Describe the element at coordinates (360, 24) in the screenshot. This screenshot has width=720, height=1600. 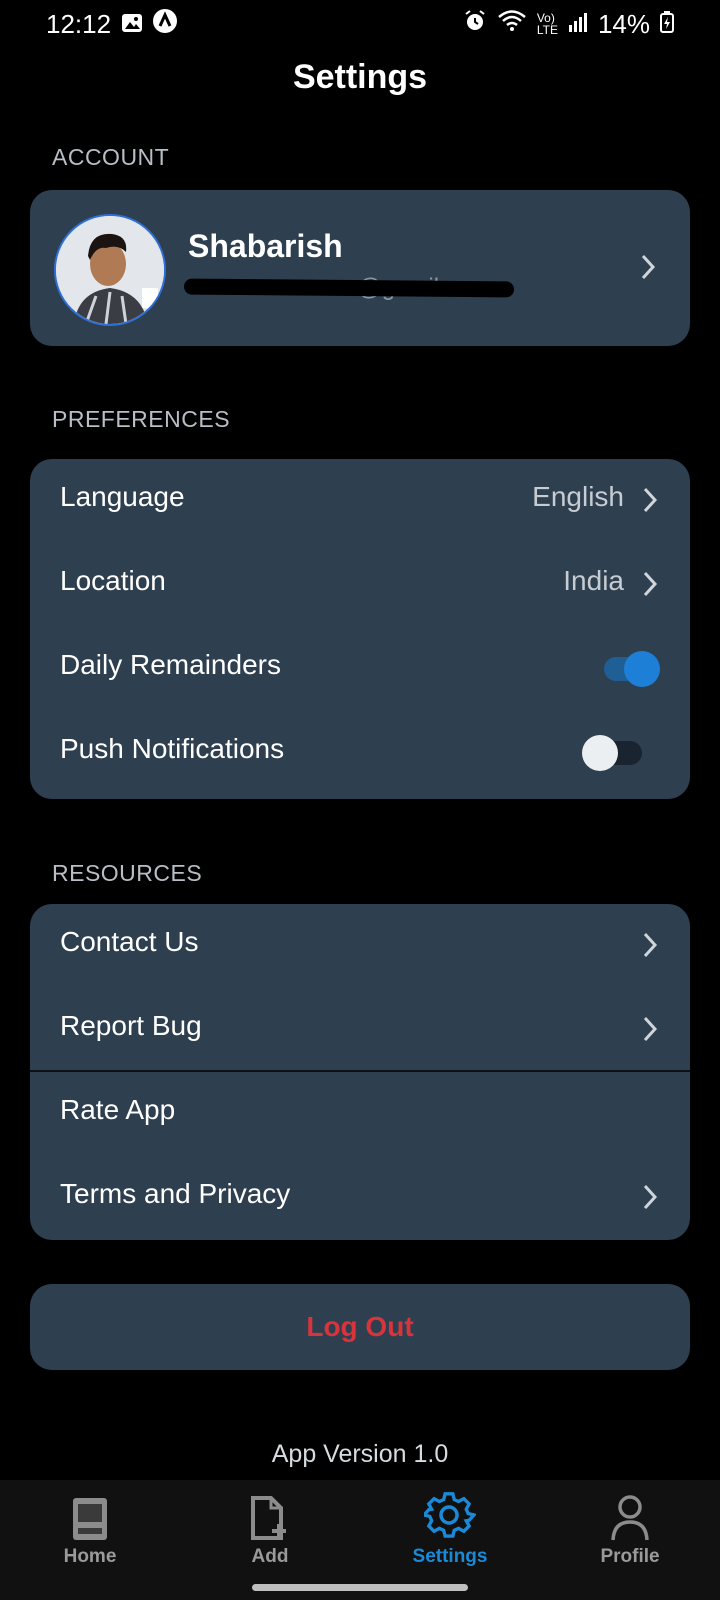
I see `status-bar: 12:12 Vo) LTE 14%` at that location.